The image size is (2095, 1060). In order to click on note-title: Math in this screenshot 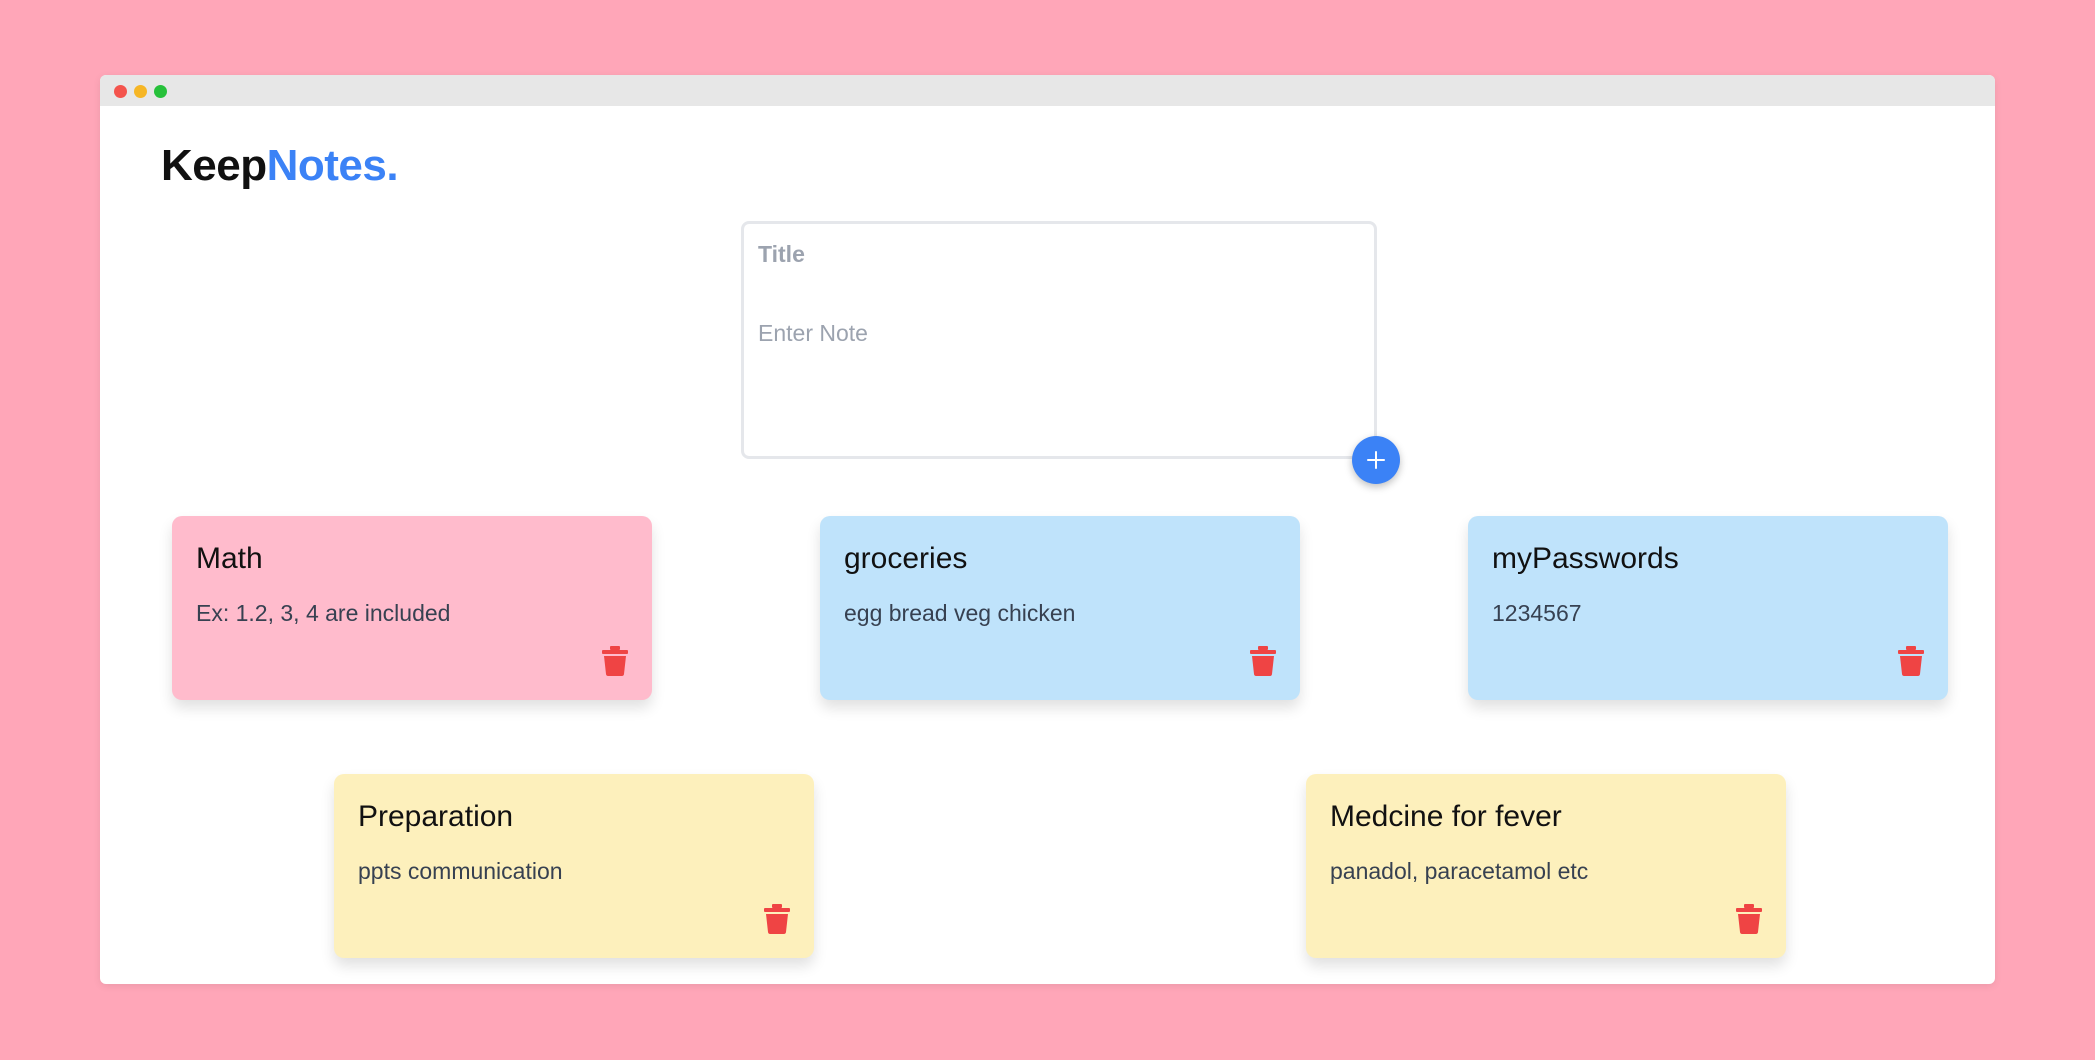, I will do `click(229, 558)`.